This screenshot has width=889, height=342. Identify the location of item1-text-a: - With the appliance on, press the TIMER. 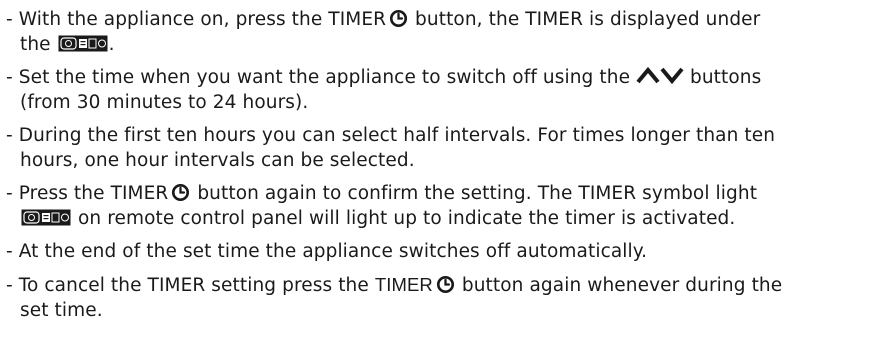
(196, 19).